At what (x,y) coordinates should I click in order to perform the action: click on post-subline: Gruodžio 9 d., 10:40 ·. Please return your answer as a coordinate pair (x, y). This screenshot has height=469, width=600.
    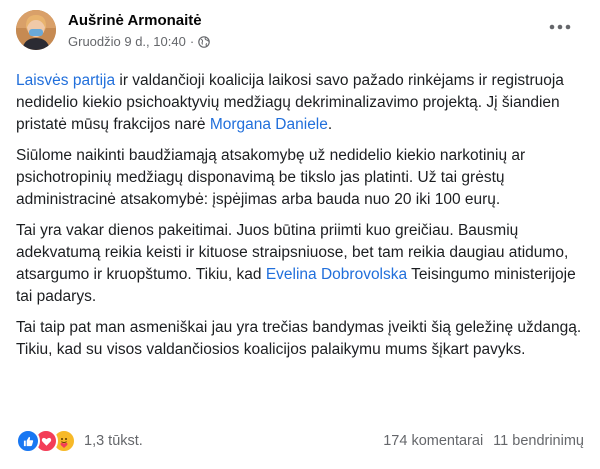
    Looking at the image, I should click on (139, 41).